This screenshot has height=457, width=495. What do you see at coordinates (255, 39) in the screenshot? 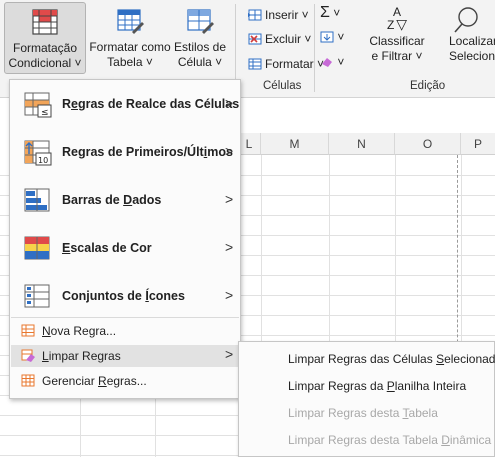
I see `delete-icon` at bounding box center [255, 39].